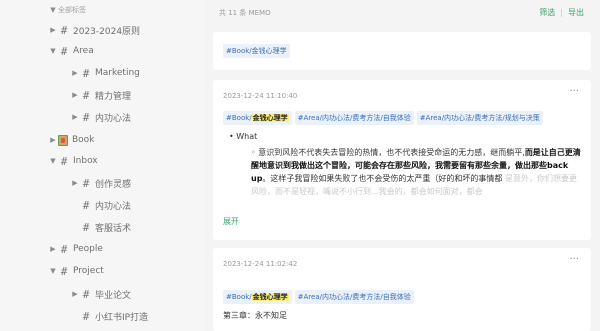 This screenshot has height=331, width=600. Describe the element at coordinates (105, 227) in the screenshot. I see `sidebar-item-service-scripts: # 客服话术` at that location.